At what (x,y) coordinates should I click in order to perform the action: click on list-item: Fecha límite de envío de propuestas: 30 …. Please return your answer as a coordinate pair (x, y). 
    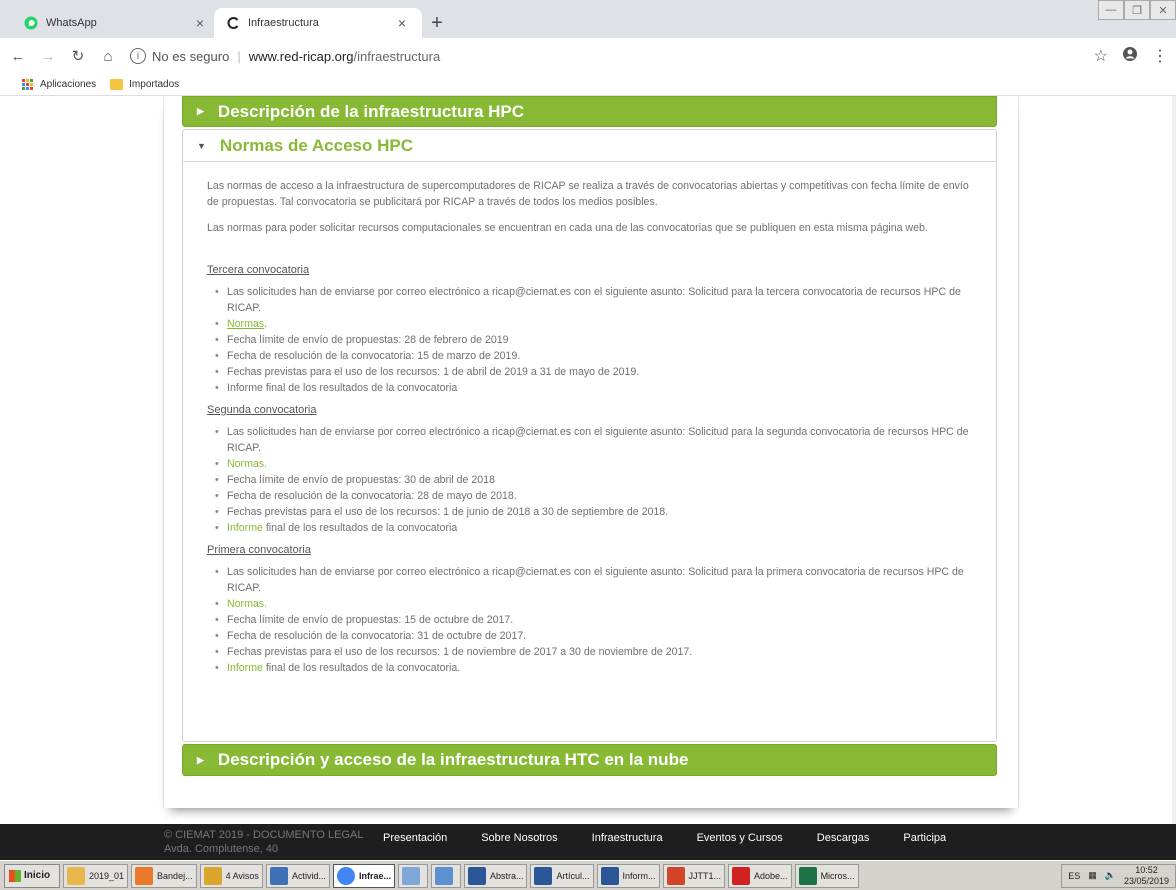
    Looking at the image, I should click on (593, 480).